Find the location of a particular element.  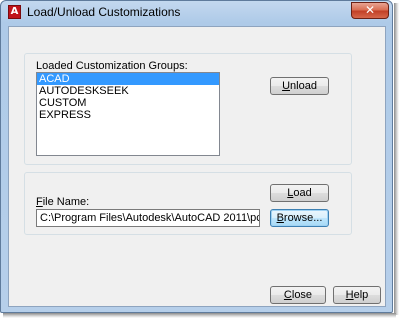

load-button-label: oad is located at coordinates (302, 193).